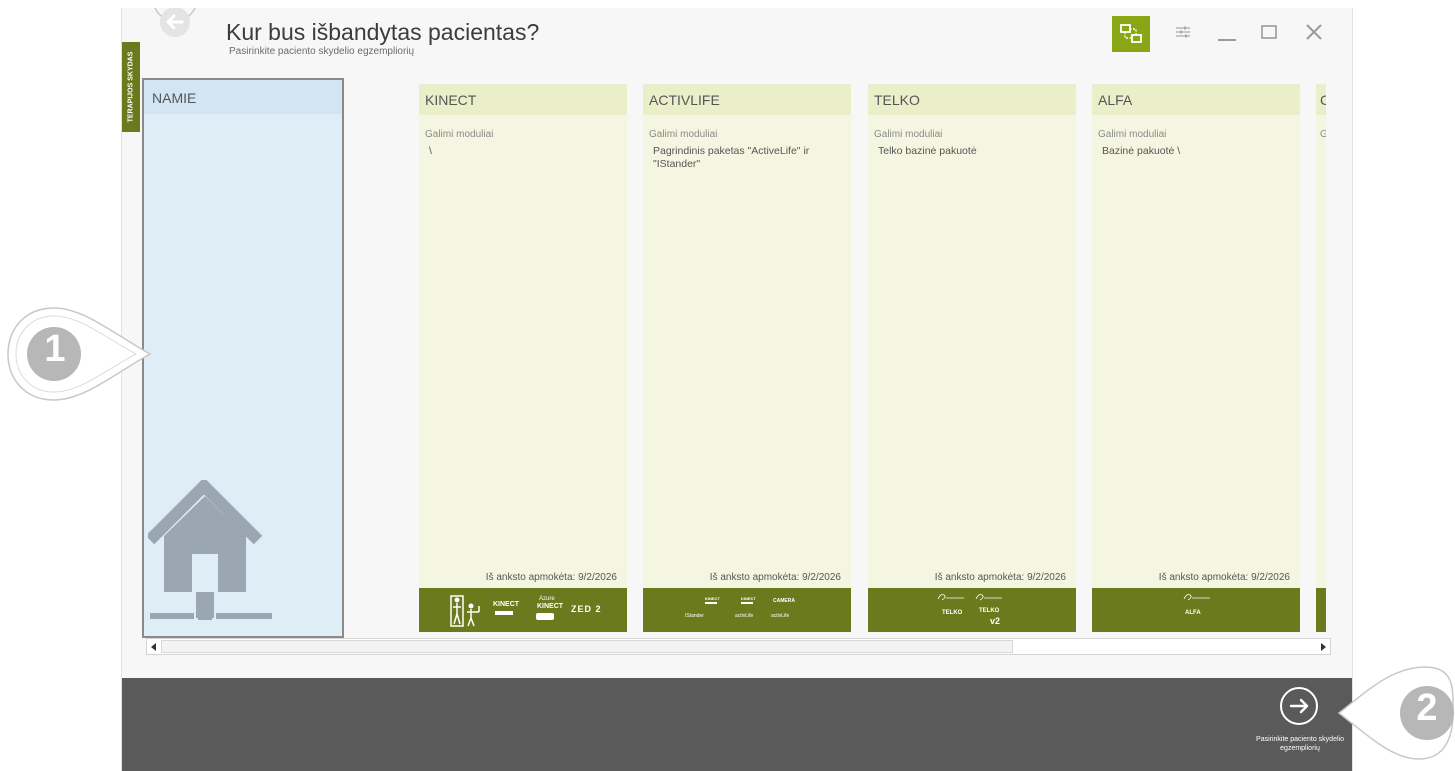 The image size is (1455, 771). What do you see at coordinates (523, 99) in the screenshot?
I see `card-header: KINECT` at bounding box center [523, 99].